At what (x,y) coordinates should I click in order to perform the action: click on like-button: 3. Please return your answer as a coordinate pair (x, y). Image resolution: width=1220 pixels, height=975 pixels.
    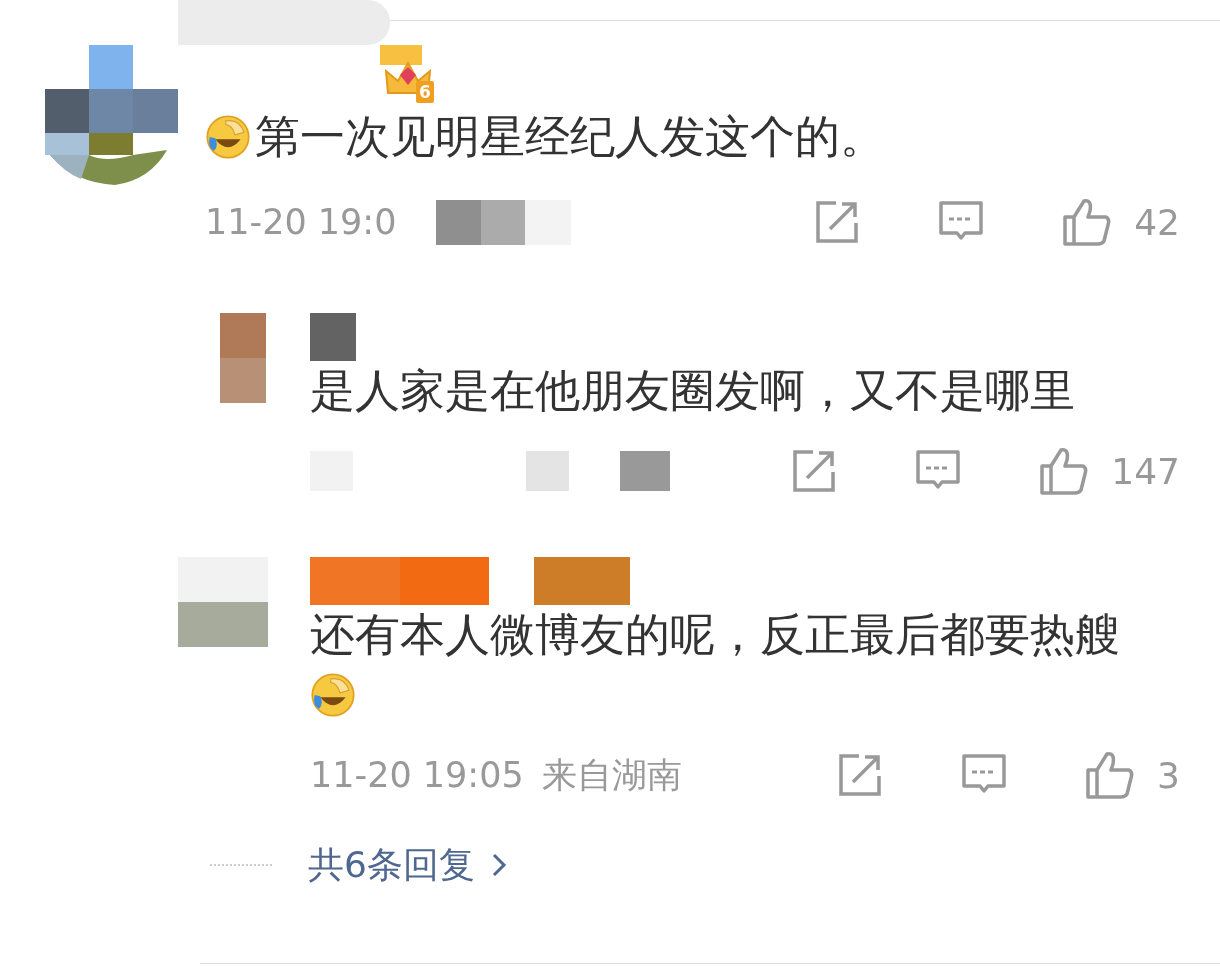
    Looking at the image, I should click on (1132, 775).